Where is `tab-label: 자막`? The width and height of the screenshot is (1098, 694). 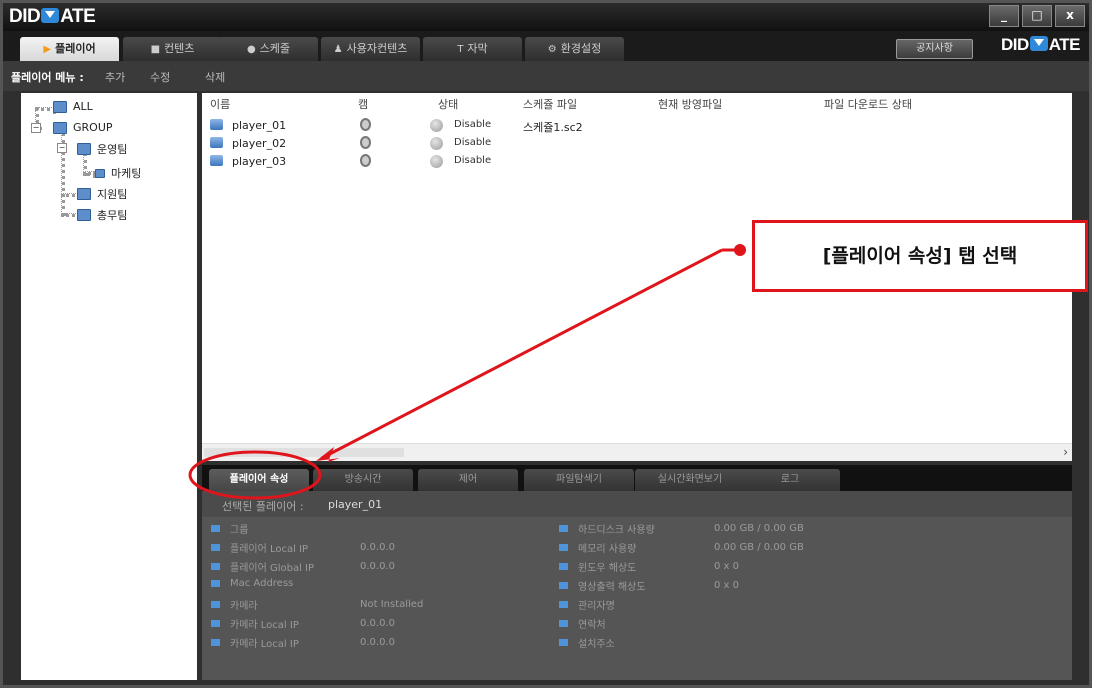 tab-label: 자막 is located at coordinates (477, 48).